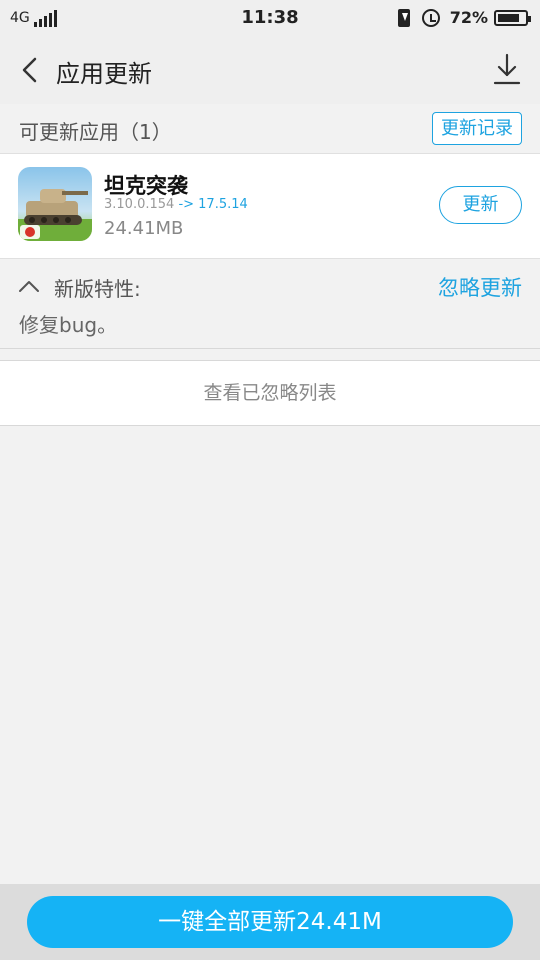 This screenshot has height=960, width=540. What do you see at coordinates (468, 17) in the screenshot?
I see `battery-percent: 72%` at bounding box center [468, 17].